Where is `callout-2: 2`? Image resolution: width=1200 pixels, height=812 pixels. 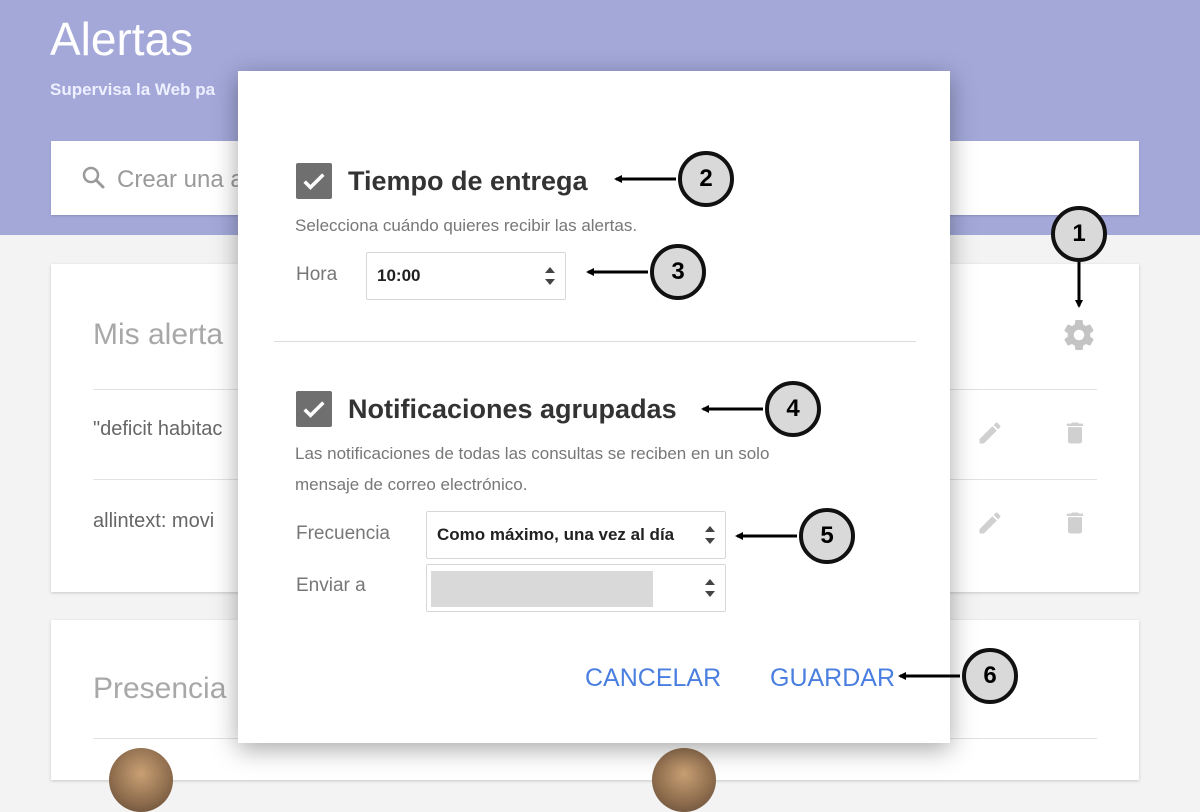
callout-2: 2 is located at coordinates (706, 179).